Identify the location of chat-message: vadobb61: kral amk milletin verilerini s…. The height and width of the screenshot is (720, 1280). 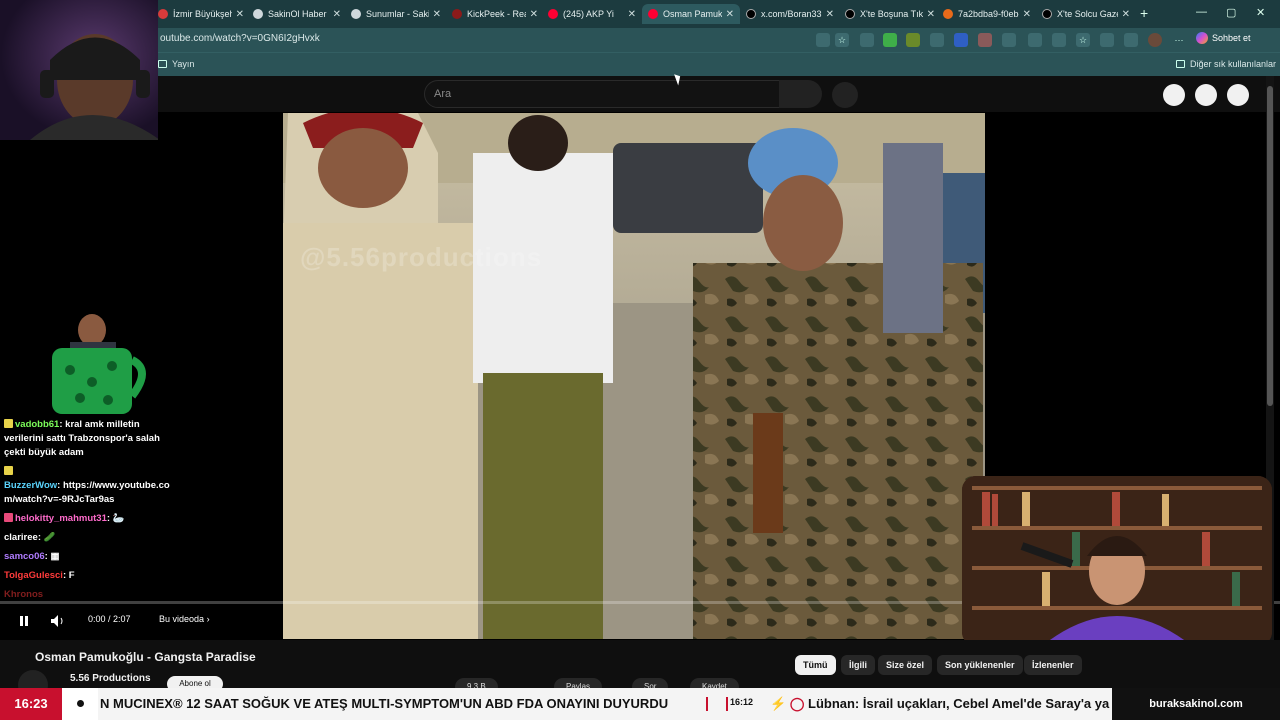
(82, 438).